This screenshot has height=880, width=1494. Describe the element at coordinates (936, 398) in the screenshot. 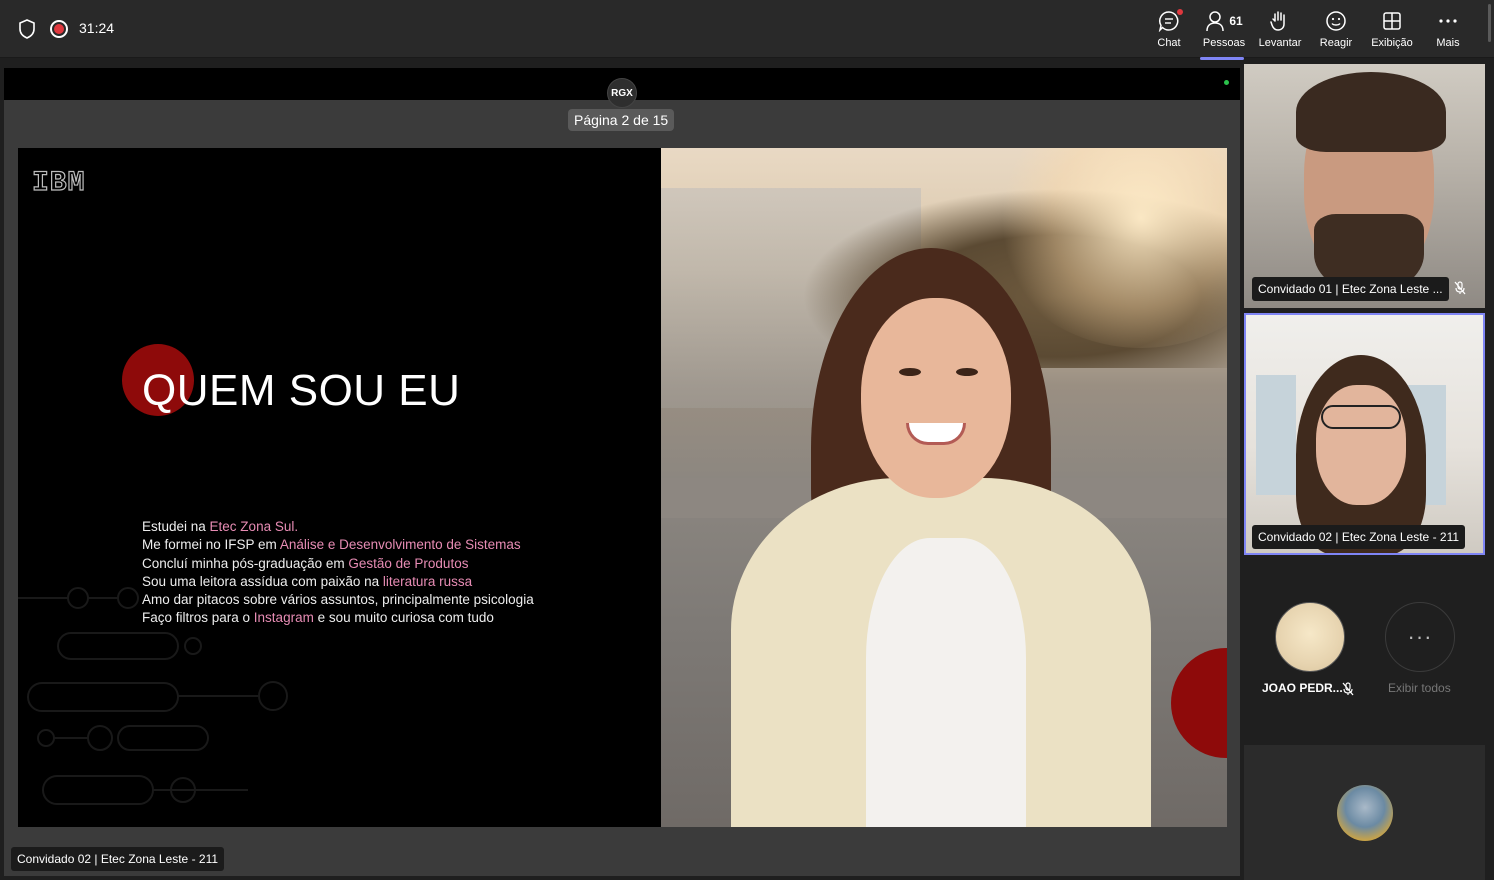

I see `photo-face` at that location.